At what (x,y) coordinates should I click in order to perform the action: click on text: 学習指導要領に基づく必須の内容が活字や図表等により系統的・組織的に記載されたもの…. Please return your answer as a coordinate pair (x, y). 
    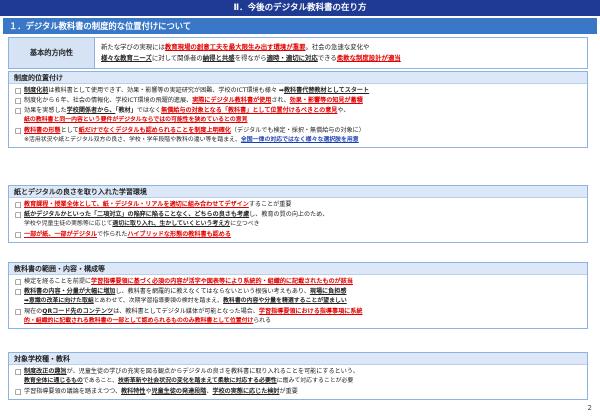
    Looking at the image, I should click on (222, 281).